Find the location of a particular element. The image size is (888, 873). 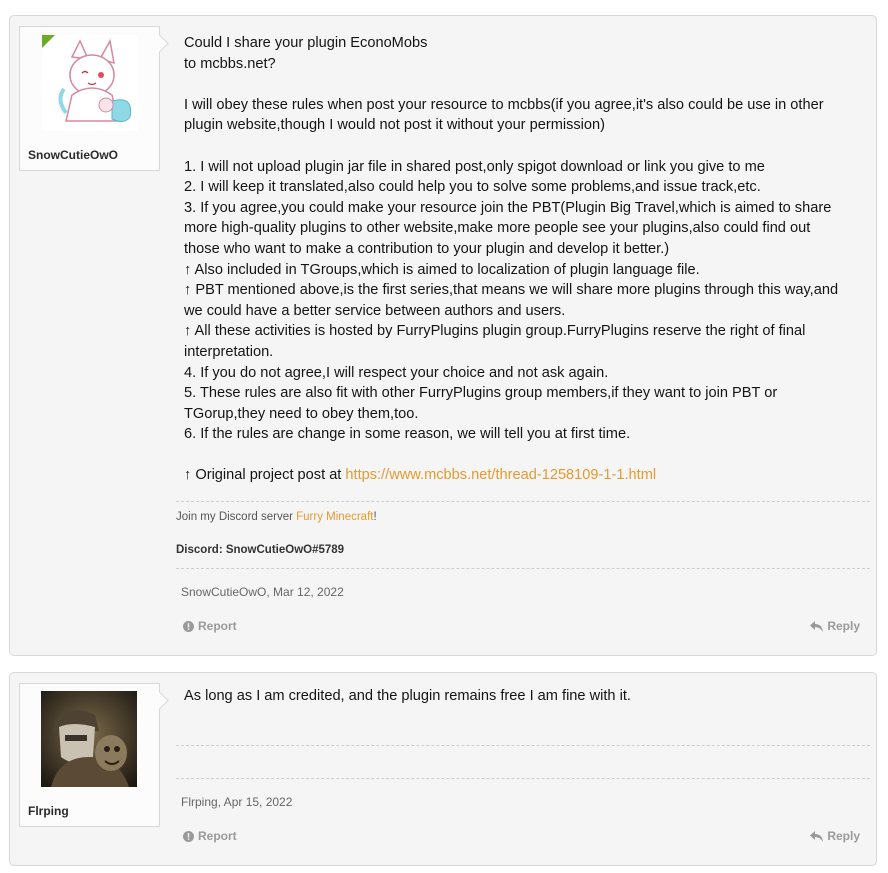

signature-discord-line: Join my Discord server Furry Minecraft! is located at coordinates (276, 517).